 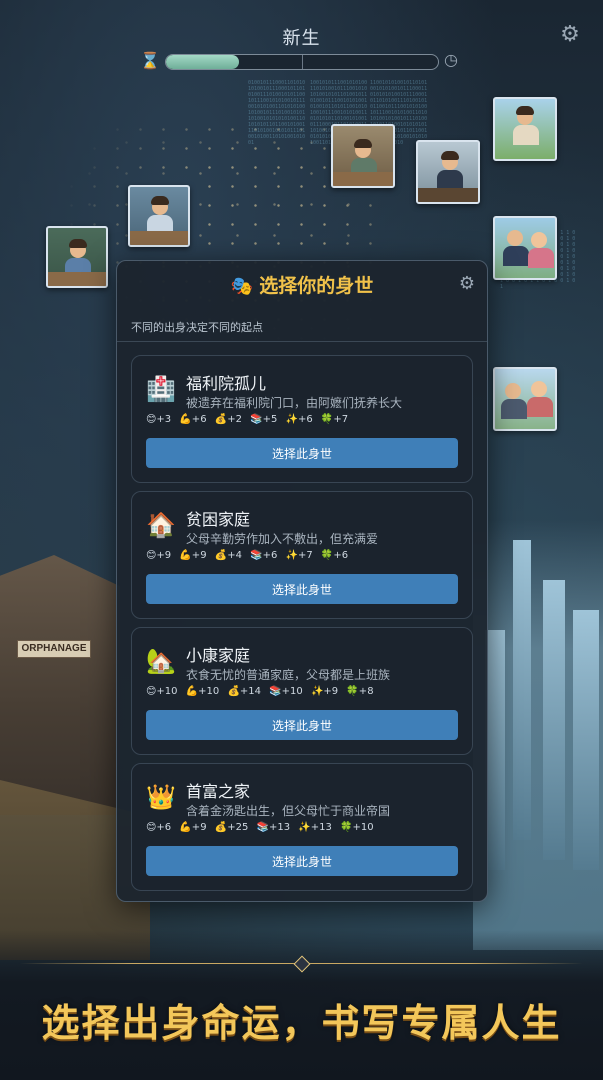 I want to click on stat-knowledge: 📚+13, so click(x=273, y=827).